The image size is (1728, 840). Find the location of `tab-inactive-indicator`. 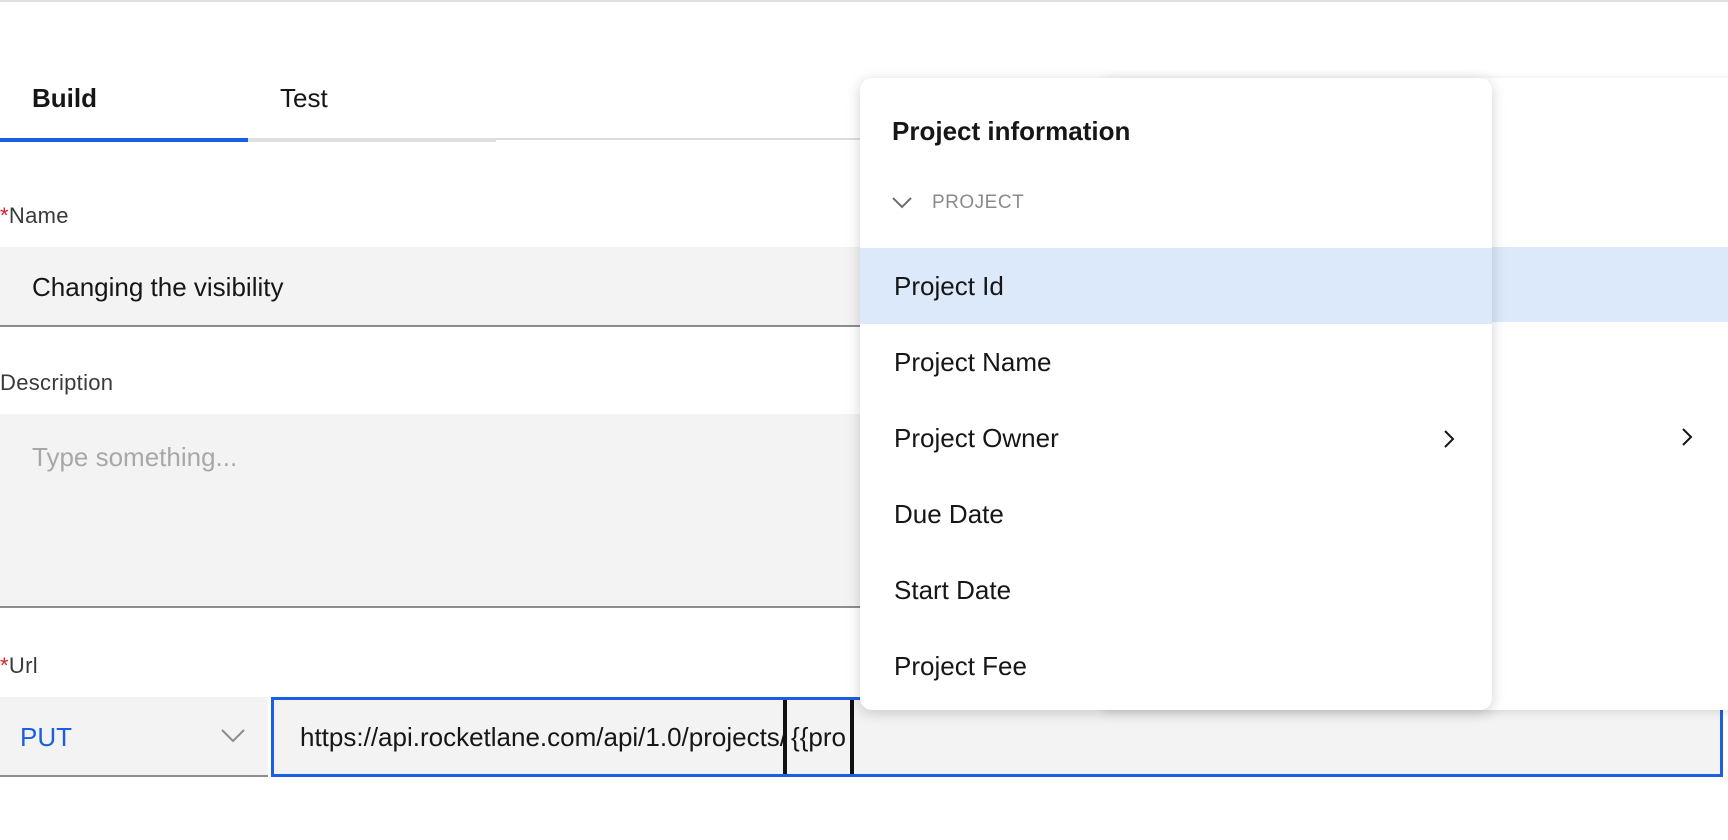

tab-inactive-indicator is located at coordinates (372, 140).